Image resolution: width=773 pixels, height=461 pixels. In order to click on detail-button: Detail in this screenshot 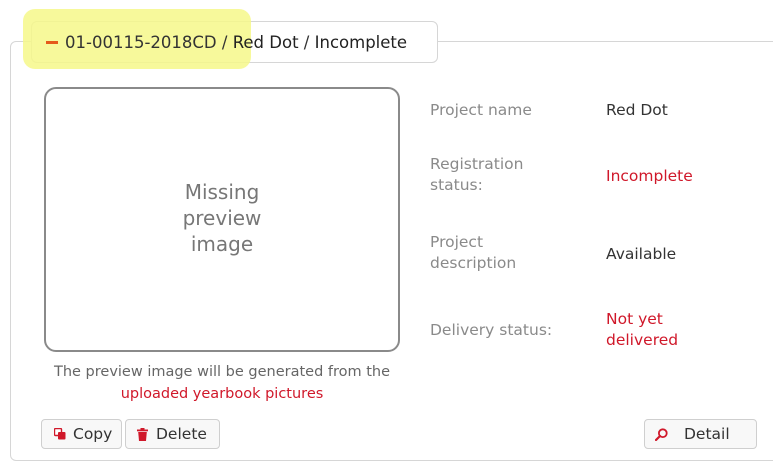, I will do `click(700, 434)`.